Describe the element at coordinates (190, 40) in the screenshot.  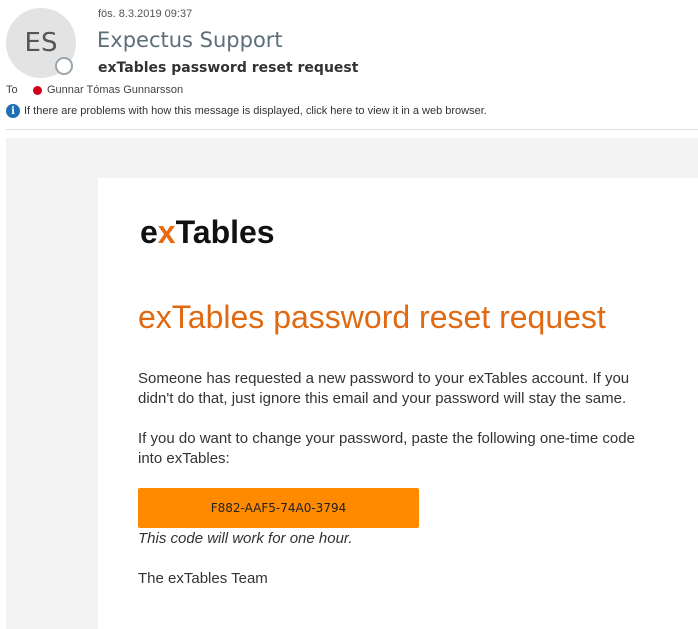
I see `sender-name: Expectus Support` at that location.